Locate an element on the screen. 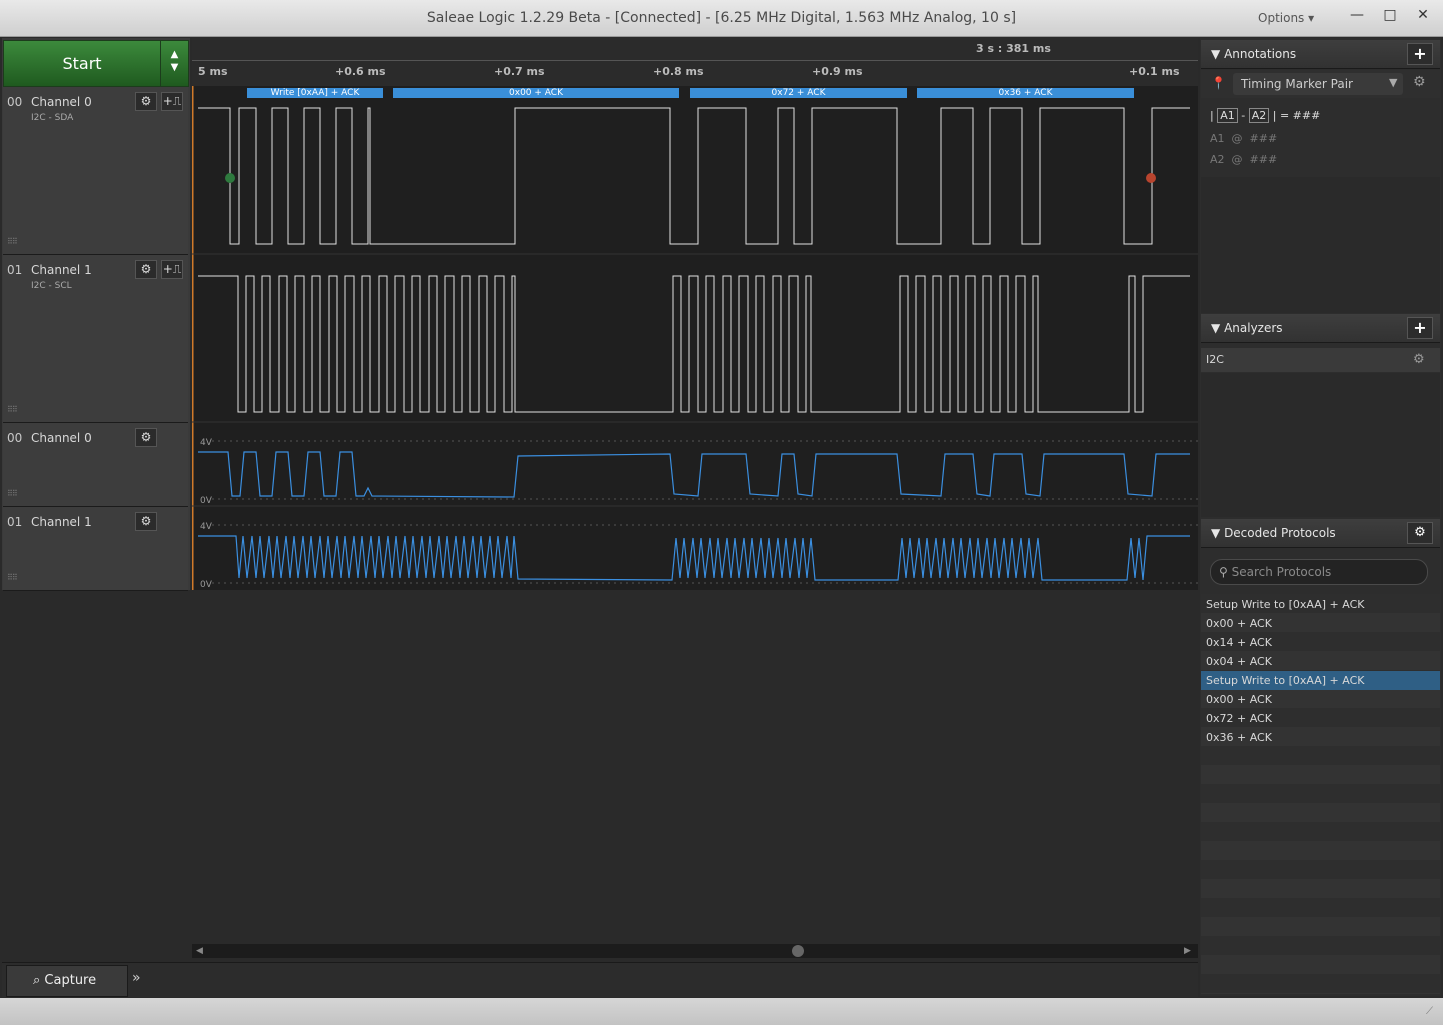 This screenshot has height=1025, width=1443. scroll-left-icon: ◀ is located at coordinates (199, 951).